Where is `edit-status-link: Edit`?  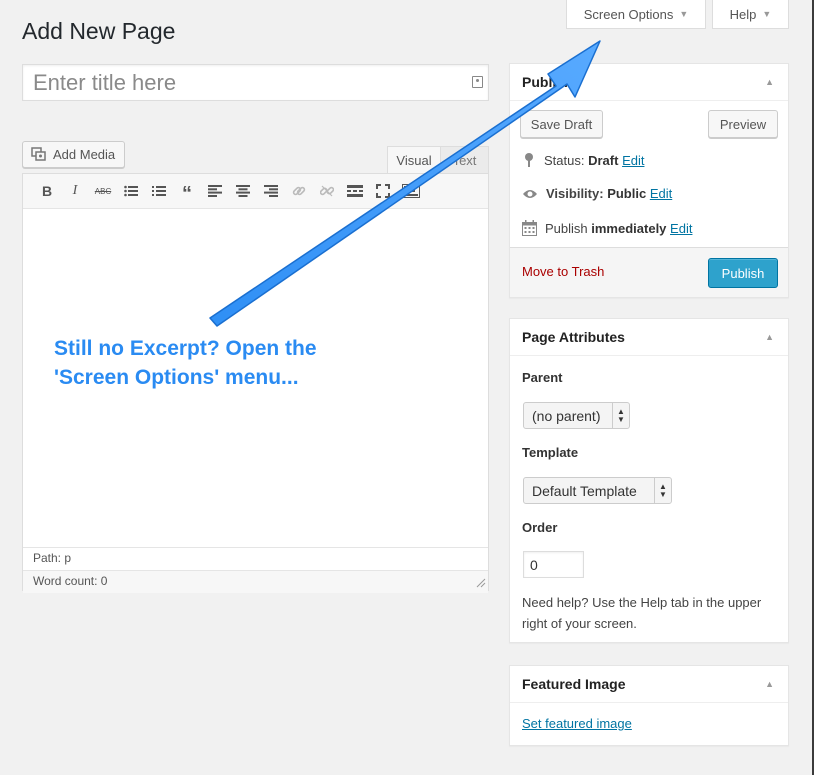
edit-status-link: Edit is located at coordinates (633, 160).